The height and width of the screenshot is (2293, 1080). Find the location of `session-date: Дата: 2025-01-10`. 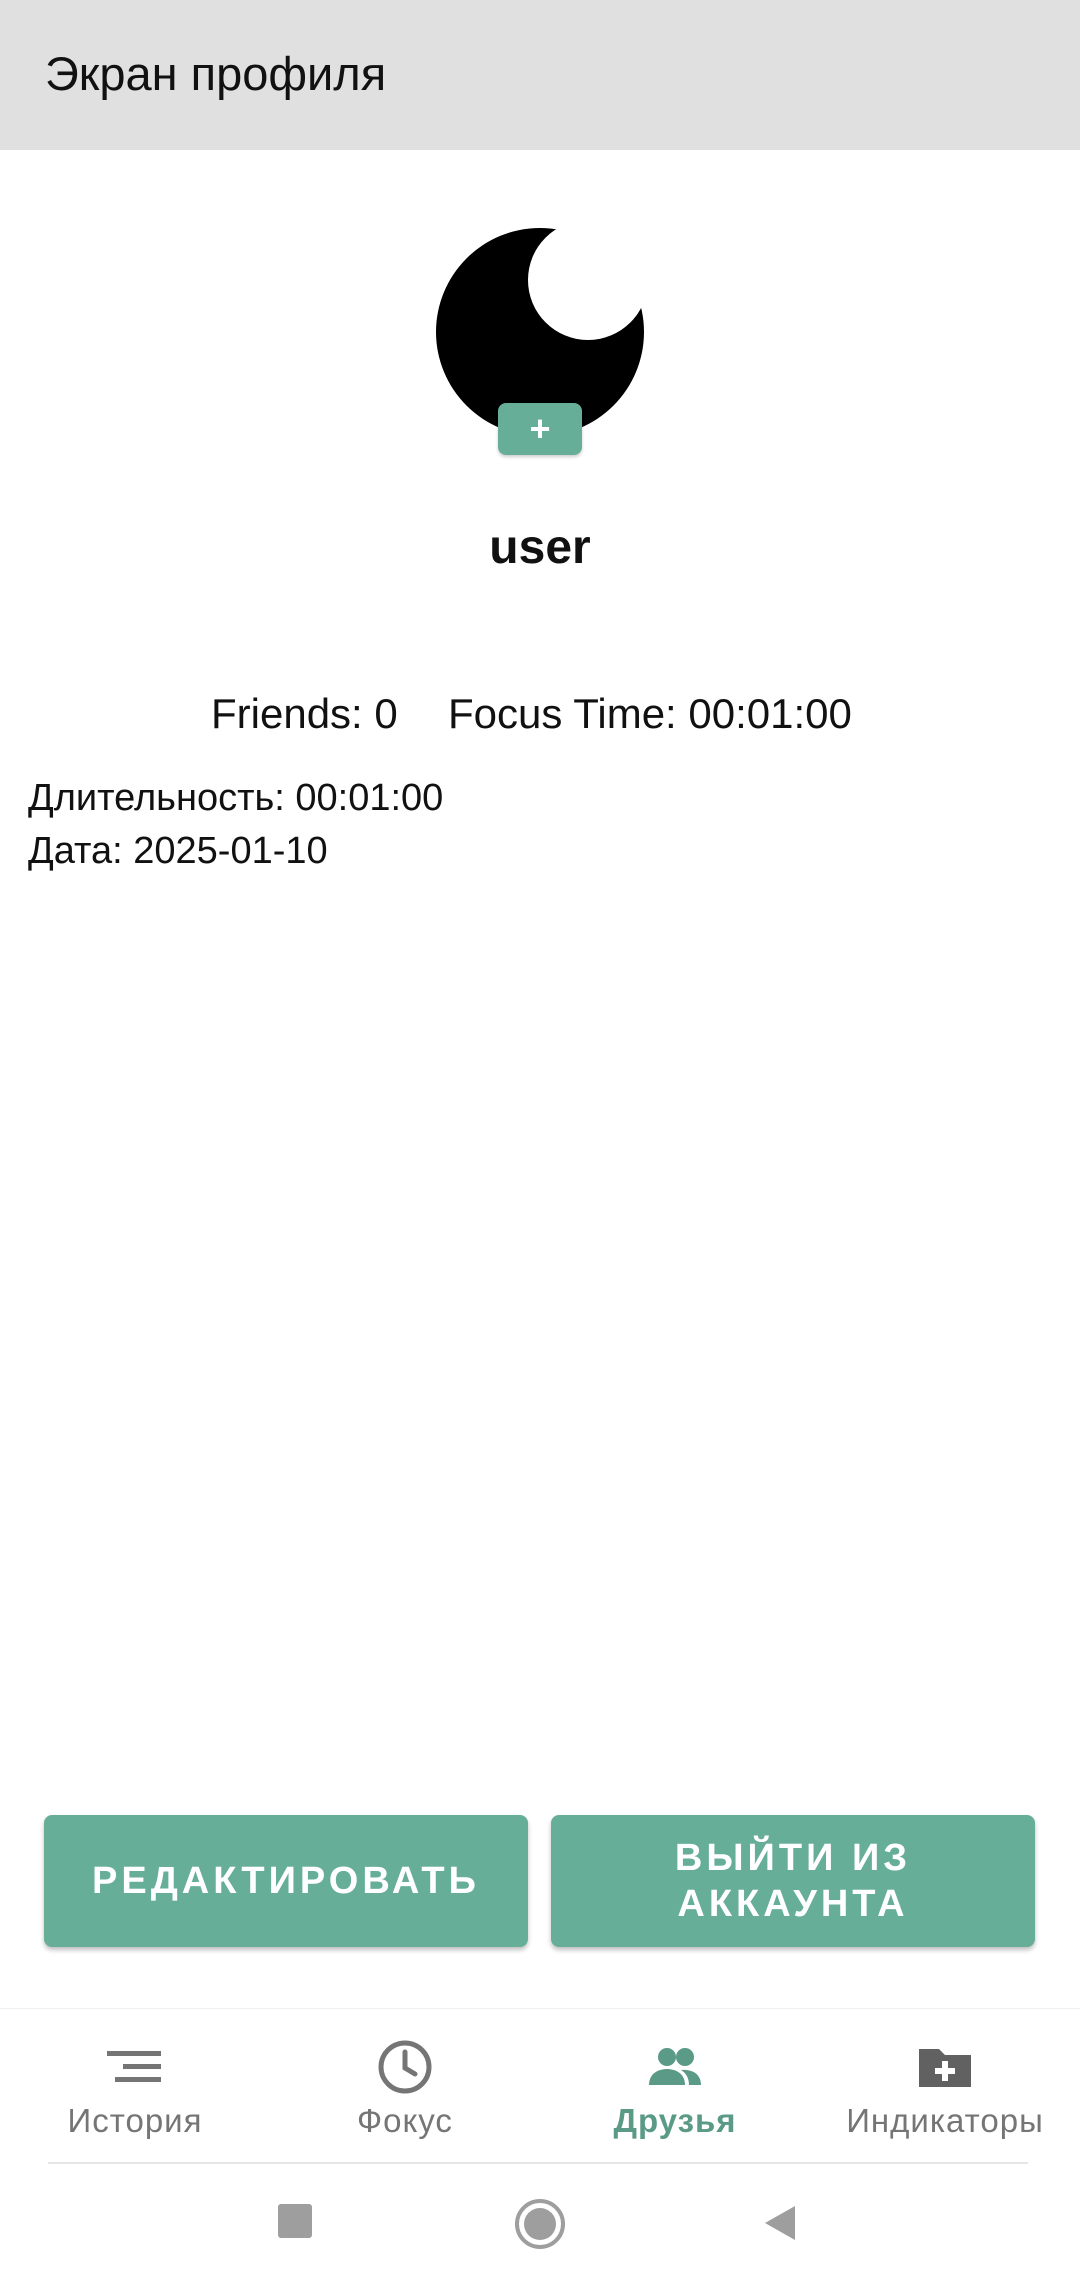

session-date: Дата: 2025-01-10 is located at coordinates (178, 851).